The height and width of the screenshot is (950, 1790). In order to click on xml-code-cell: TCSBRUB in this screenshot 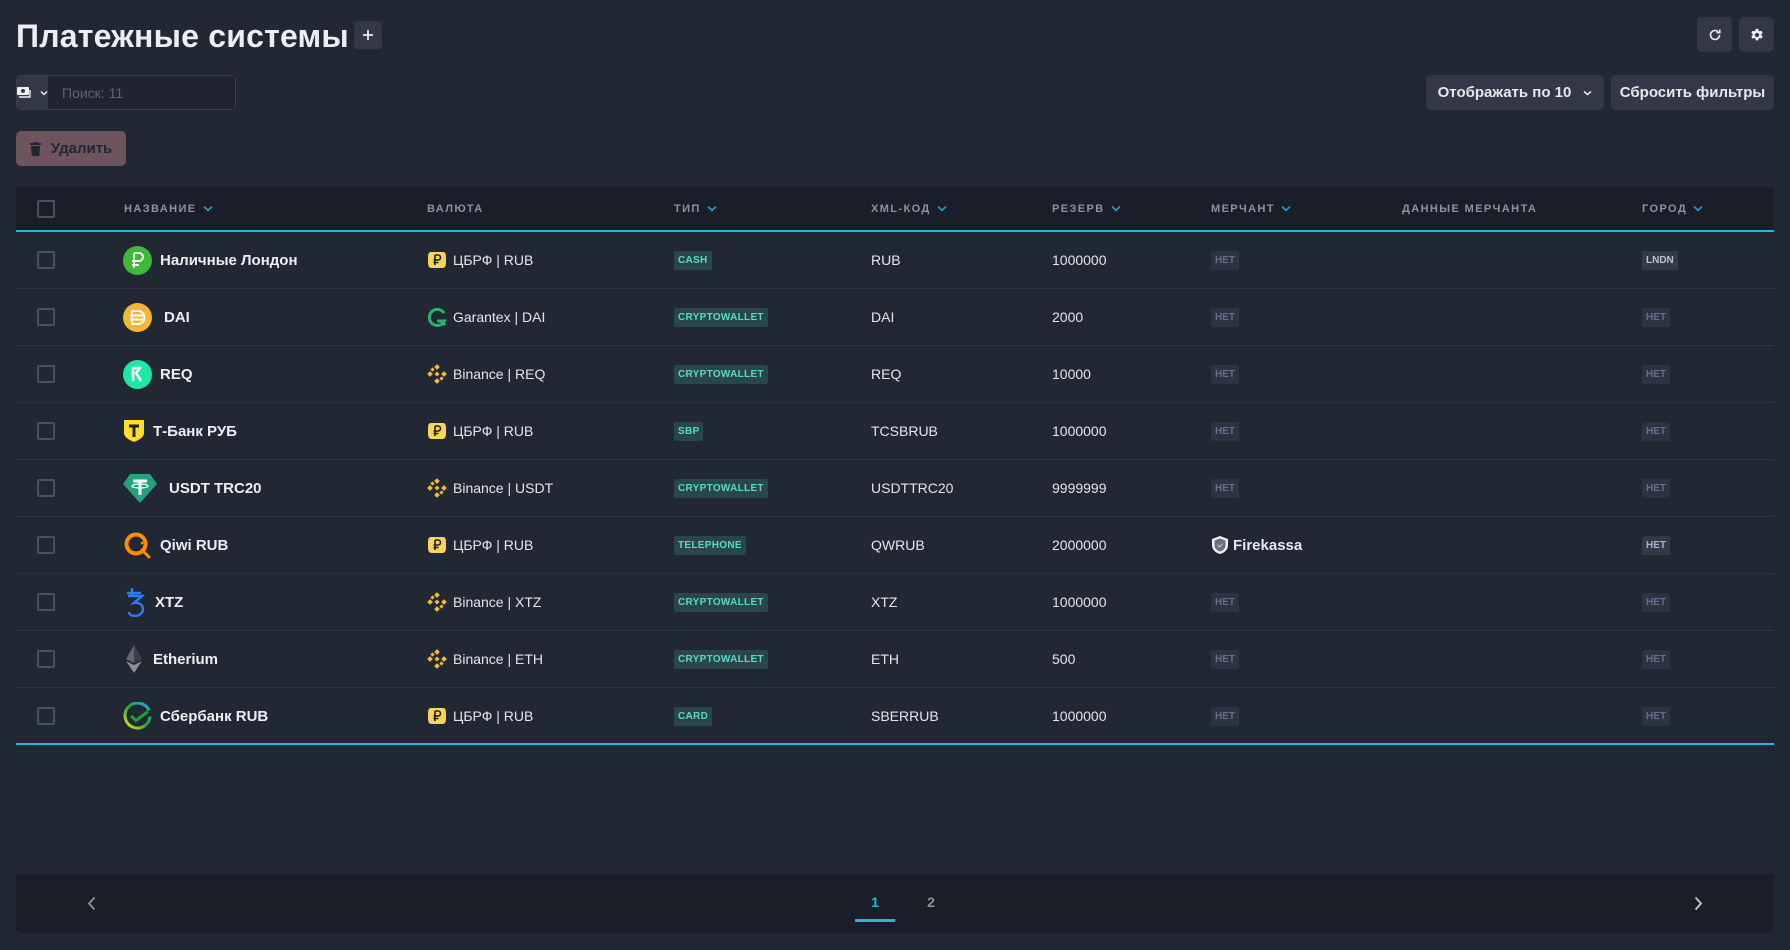, I will do `click(904, 431)`.